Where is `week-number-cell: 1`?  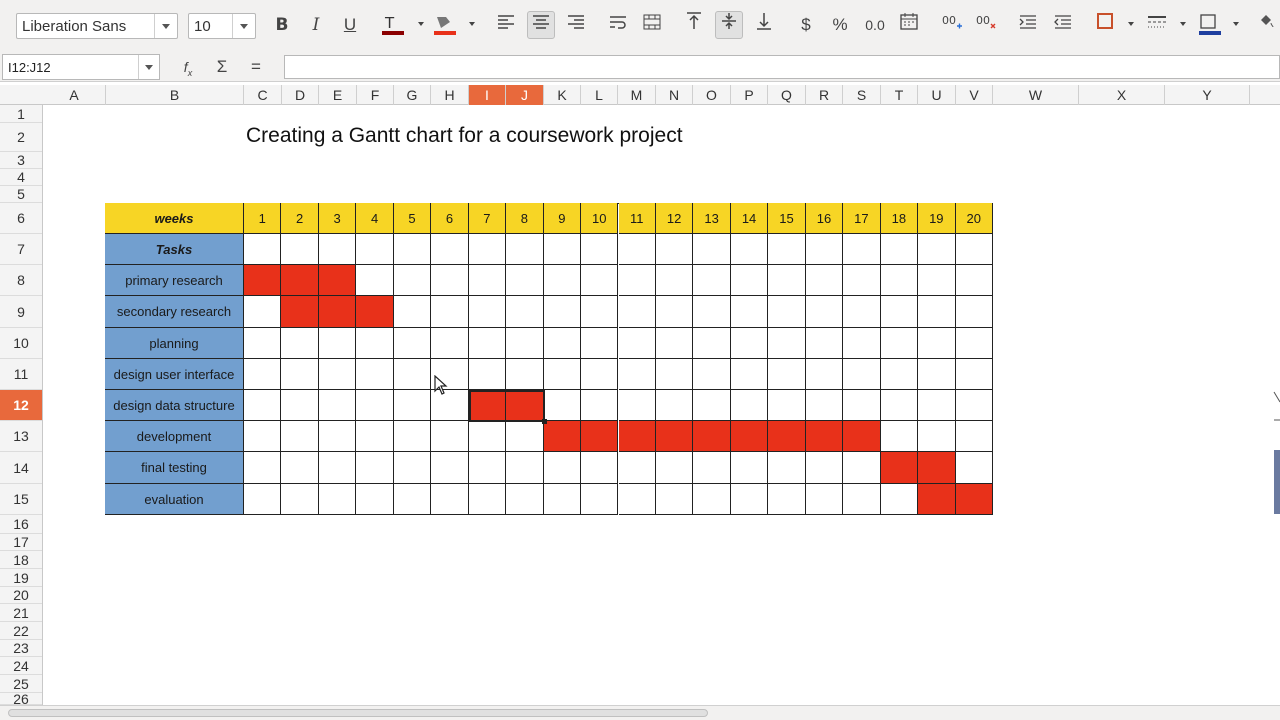
week-number-cell: 1 is located at coordinates (263, 218).